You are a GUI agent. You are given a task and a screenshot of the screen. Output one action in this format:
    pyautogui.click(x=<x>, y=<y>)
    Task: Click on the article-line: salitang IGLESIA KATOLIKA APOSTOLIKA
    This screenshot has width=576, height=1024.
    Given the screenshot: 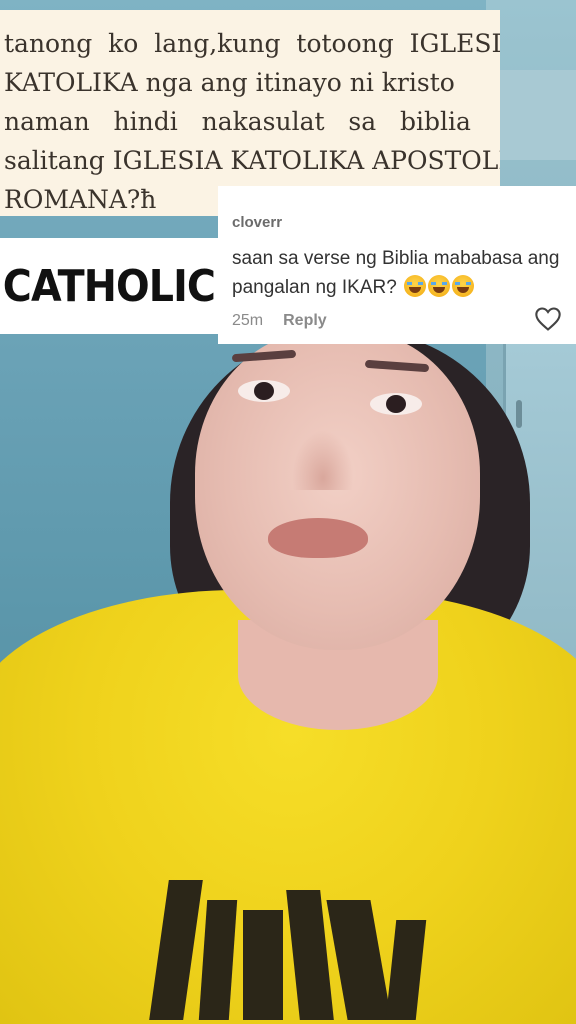 What is the action you would take?
    pyautogui.click(x=252, y=160)
    